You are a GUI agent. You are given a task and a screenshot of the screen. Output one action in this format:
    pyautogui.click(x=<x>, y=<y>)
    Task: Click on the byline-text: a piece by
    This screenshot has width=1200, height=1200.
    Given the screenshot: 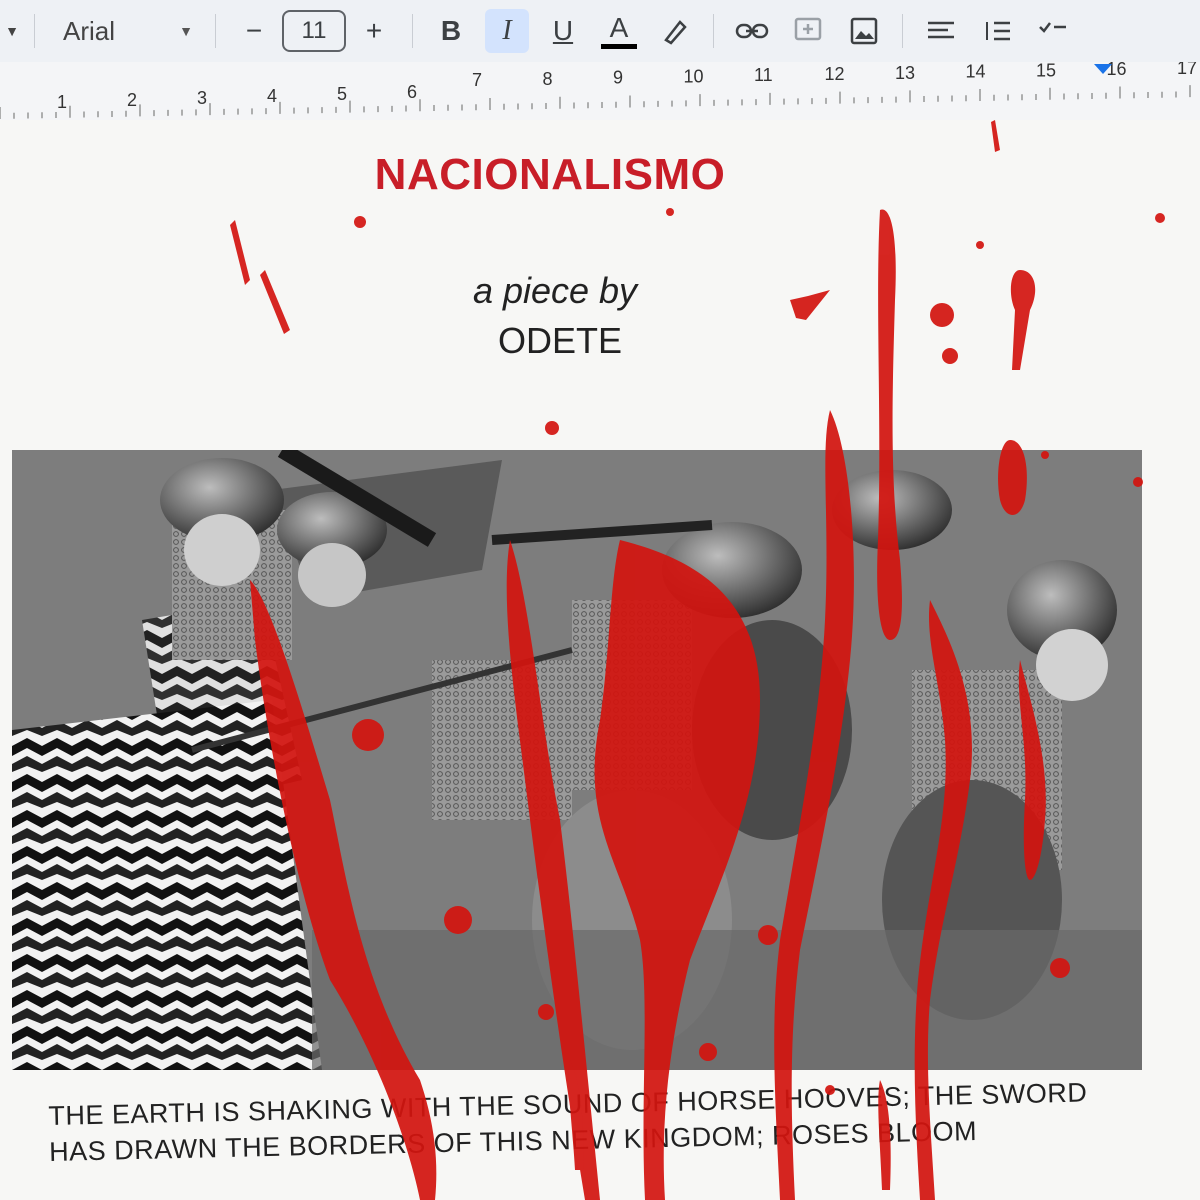 What is the action you would take?
    pyautogui.click(x=555, y=290)
    